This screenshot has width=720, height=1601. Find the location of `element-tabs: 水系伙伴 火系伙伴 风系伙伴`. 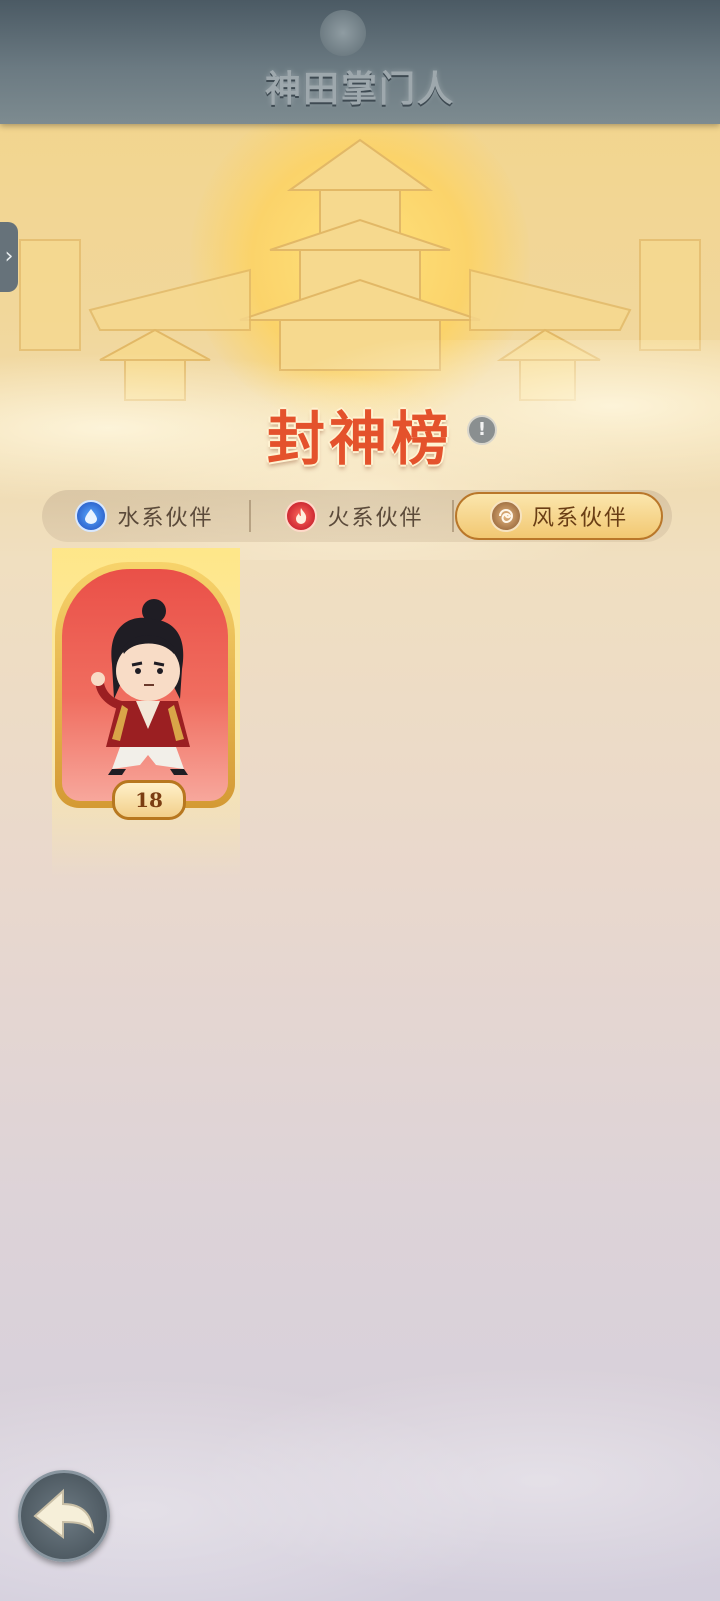

element-tabs: 水系伙伴 火系伙伴 风系伙伴 is located at coordinates (357, 516).